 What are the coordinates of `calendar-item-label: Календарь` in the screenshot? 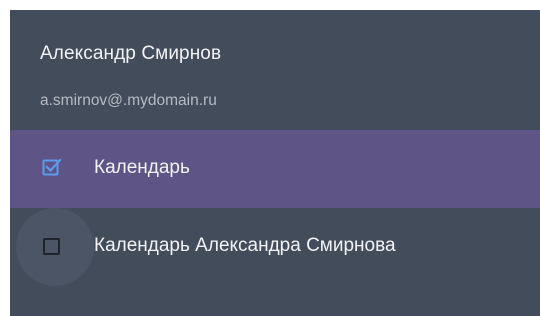 It's located at (142, 167).